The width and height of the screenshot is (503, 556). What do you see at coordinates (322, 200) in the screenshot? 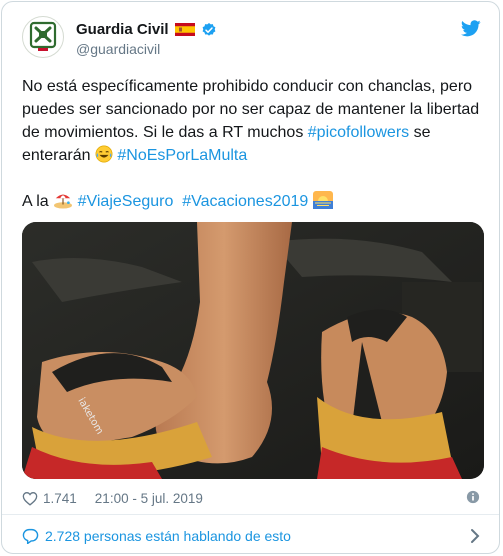
I see `sunrise-emoji-icon` at bounding box center [322, 200].